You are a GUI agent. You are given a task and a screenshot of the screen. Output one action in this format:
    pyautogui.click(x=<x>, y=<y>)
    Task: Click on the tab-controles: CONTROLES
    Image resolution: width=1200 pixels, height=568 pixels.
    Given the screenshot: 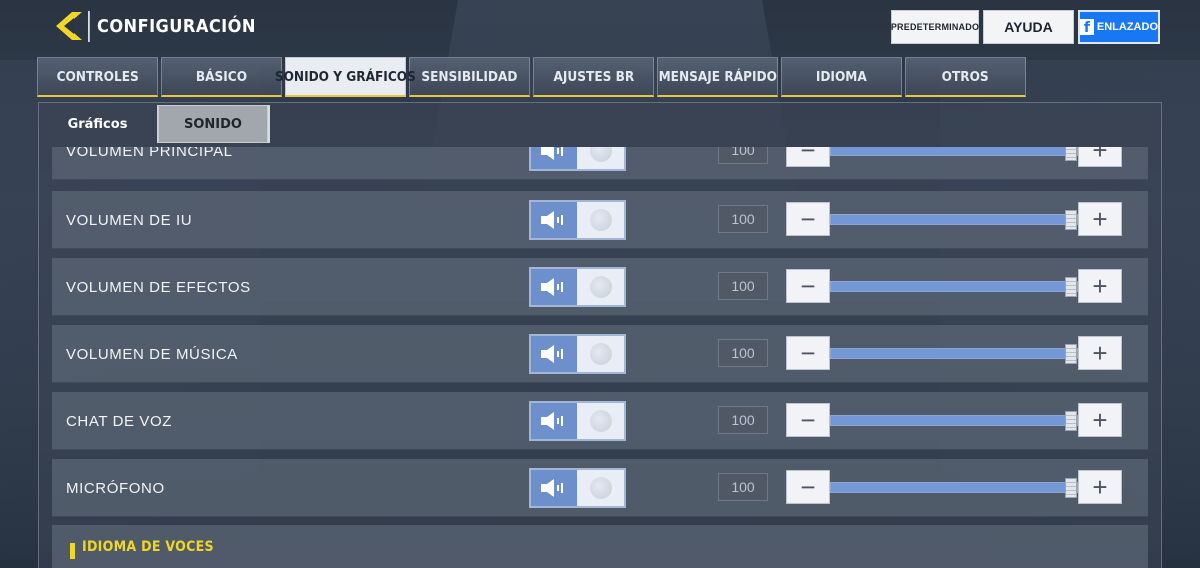 What is the action you would take?
    pyautogui.click(x=97, y=77)
    